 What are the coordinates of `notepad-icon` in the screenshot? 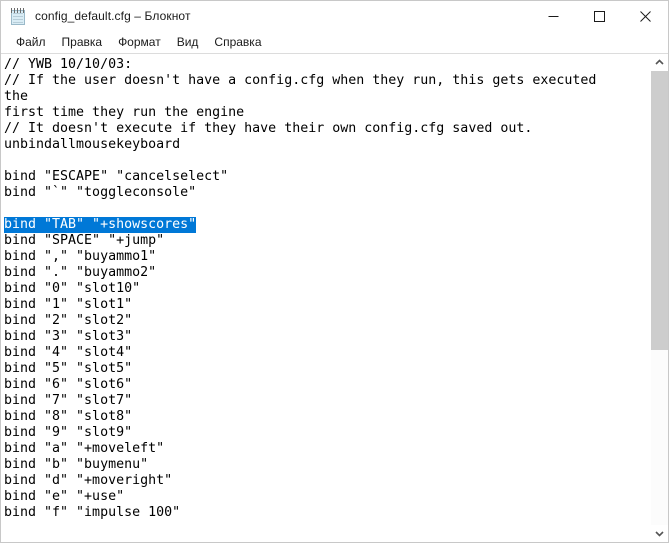 It's located at (18, 16).